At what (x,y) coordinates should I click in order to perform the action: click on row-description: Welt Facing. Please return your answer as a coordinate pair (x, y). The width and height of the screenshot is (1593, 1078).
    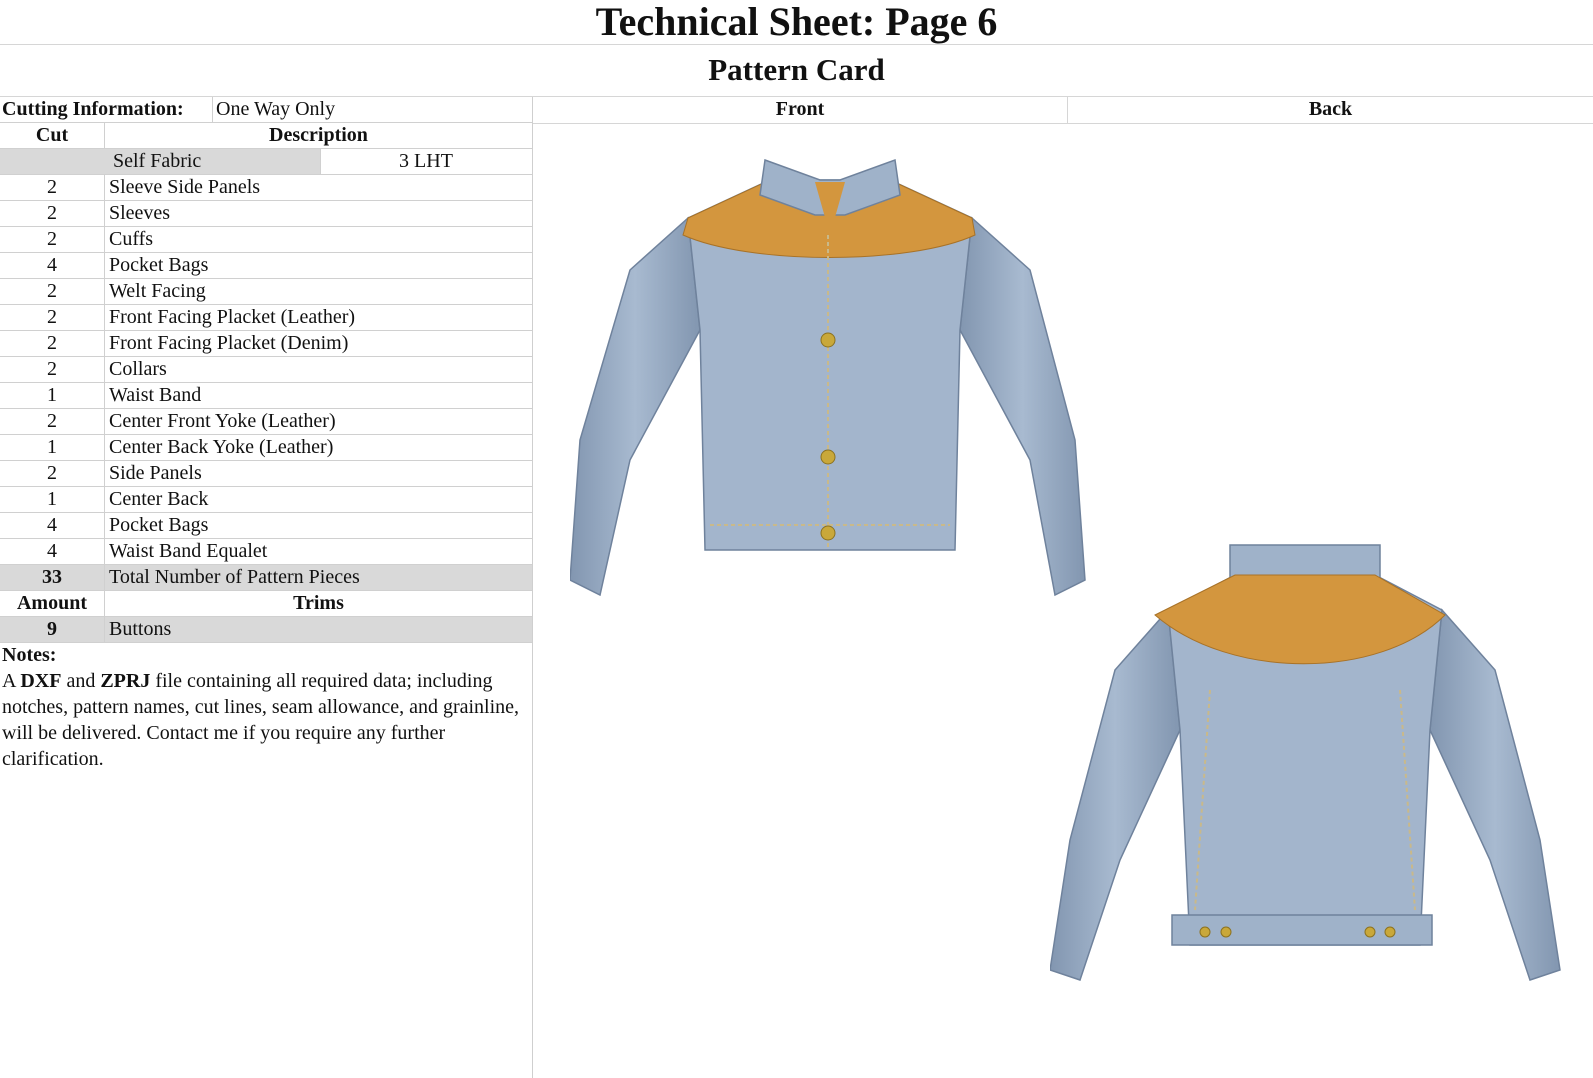
    Looking at the image, I should click on (157, 291).